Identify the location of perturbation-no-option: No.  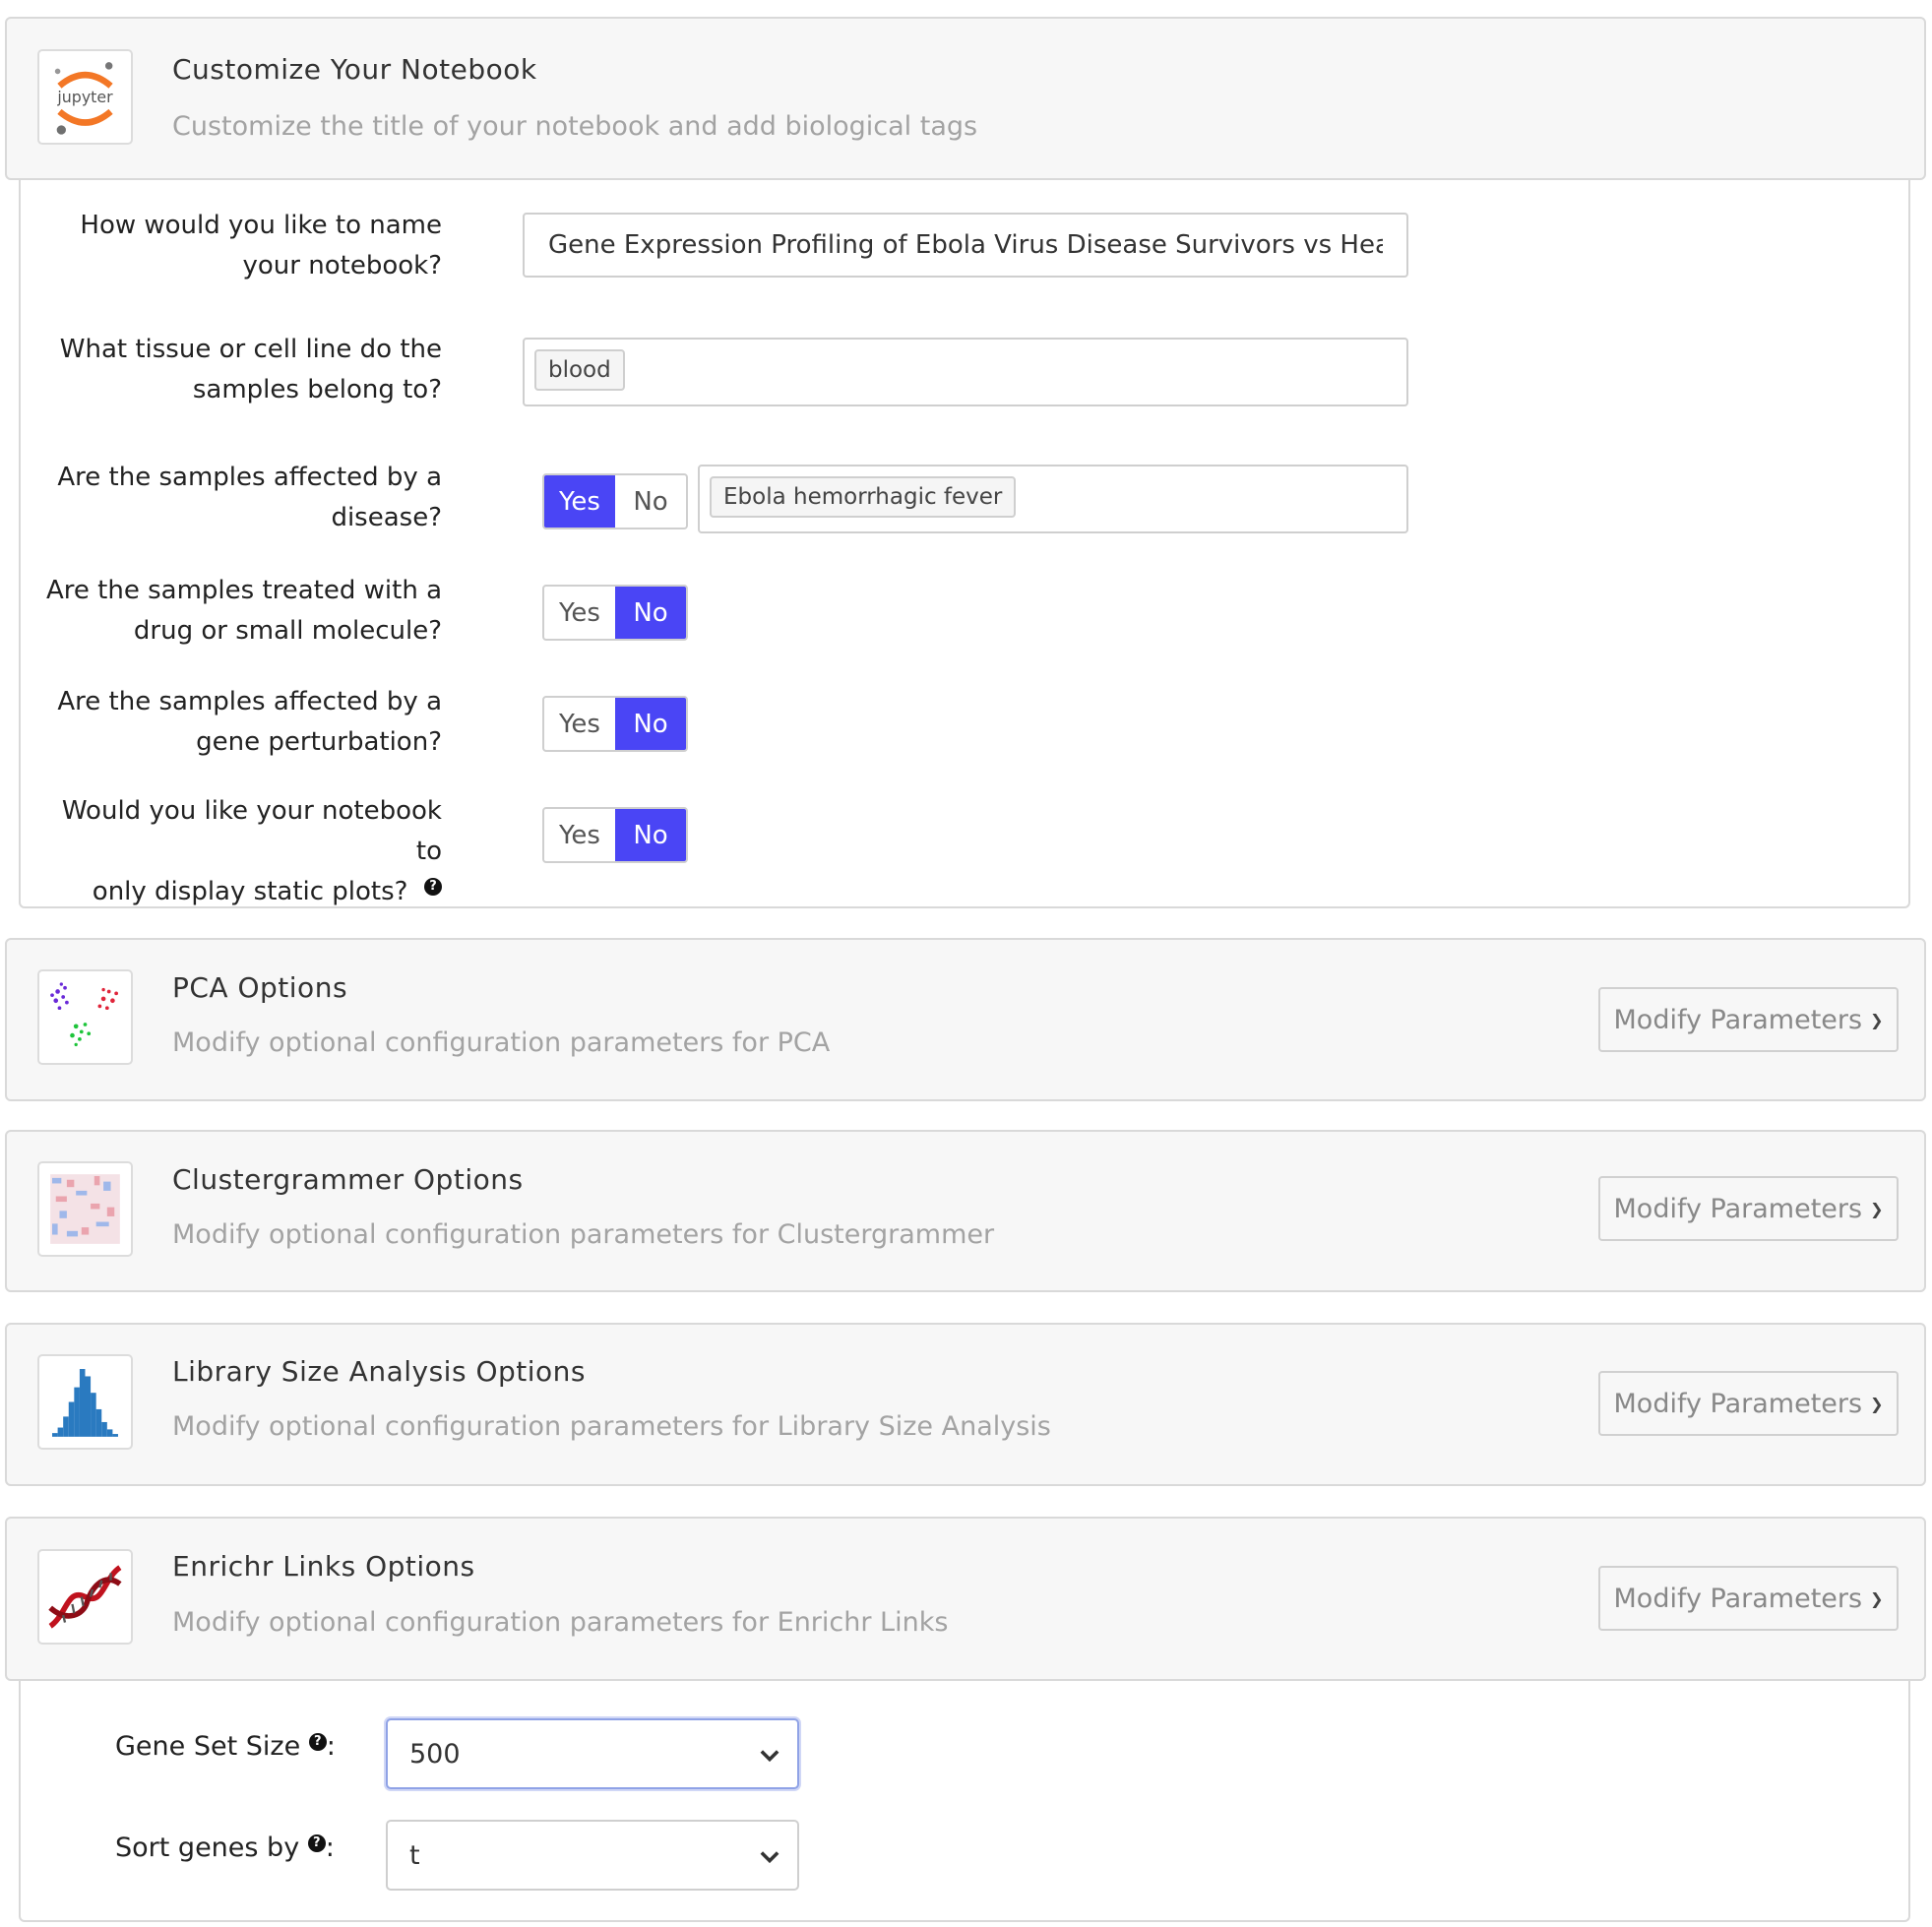
(650, 724).